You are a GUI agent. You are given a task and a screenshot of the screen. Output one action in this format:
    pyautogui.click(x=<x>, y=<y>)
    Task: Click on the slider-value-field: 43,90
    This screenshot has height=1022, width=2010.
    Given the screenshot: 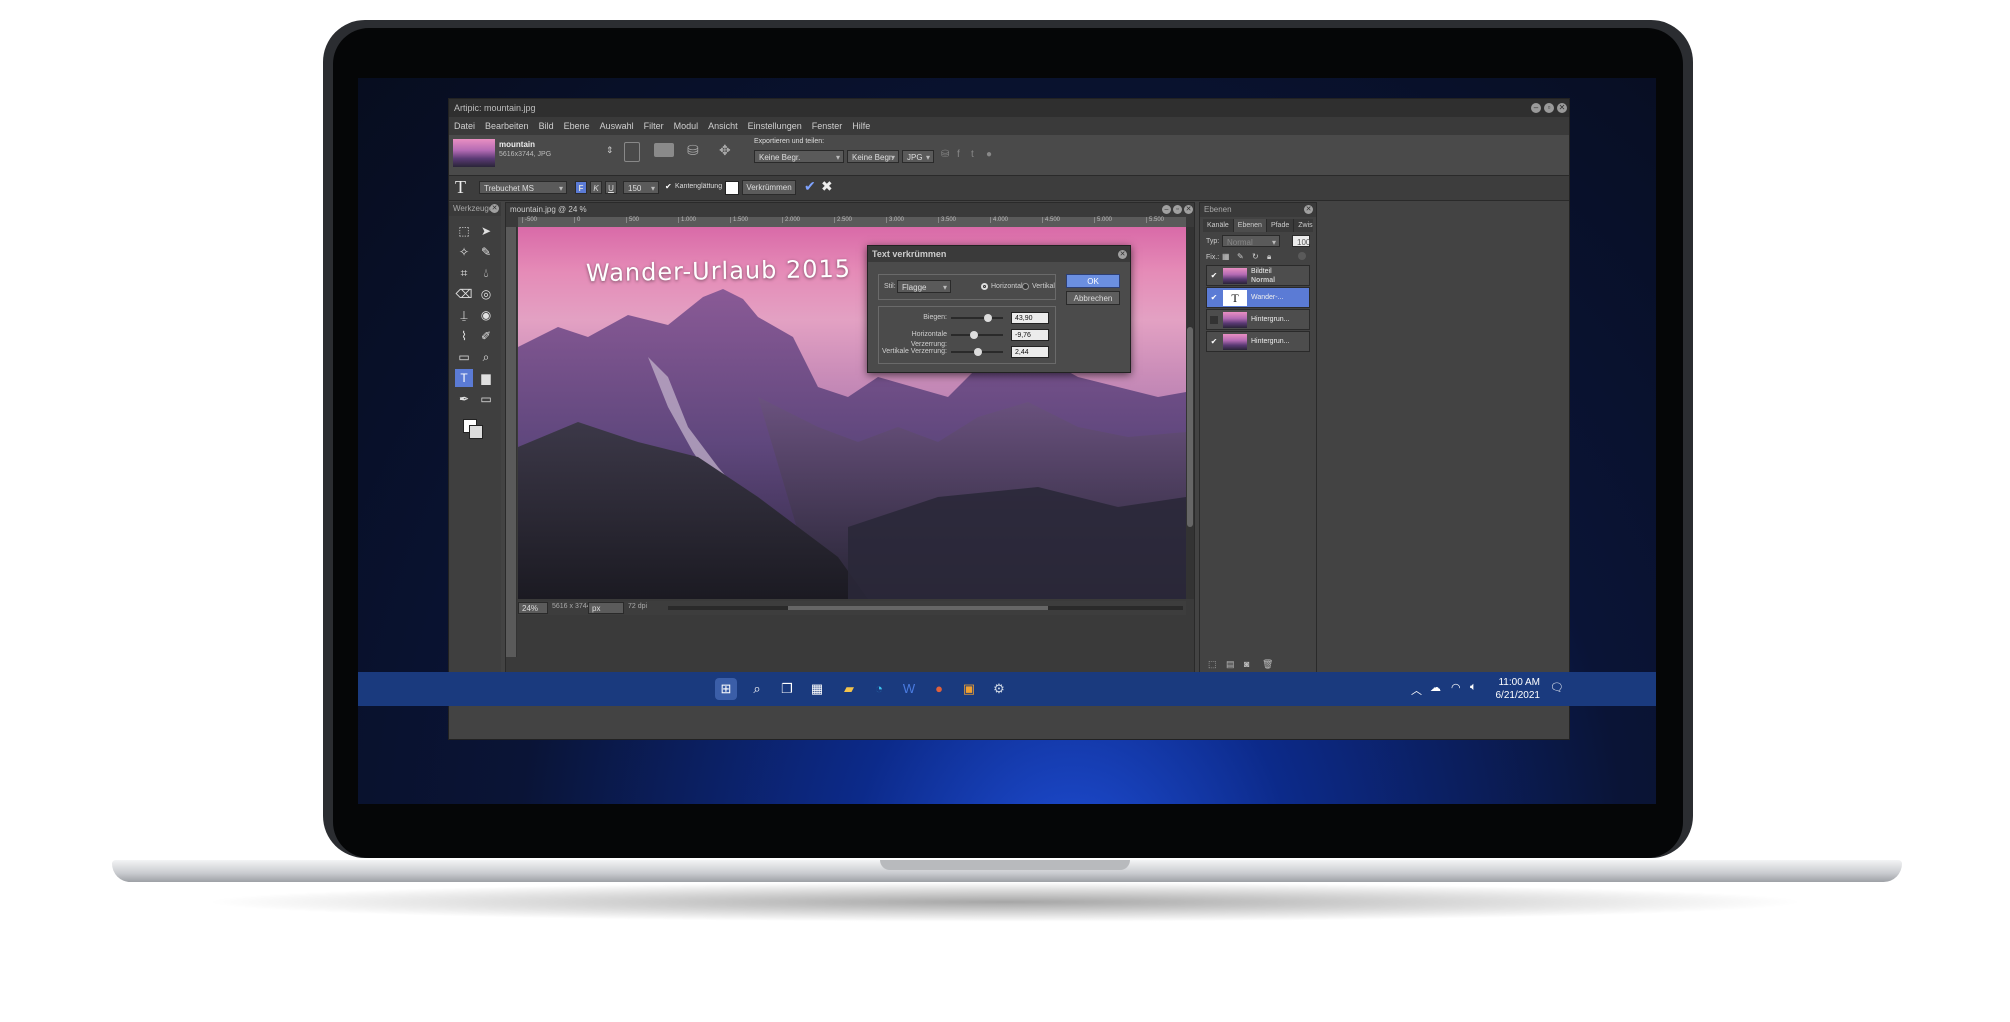 What is the action you would take?
    pyautogui.click(x=1030, y=318)
    